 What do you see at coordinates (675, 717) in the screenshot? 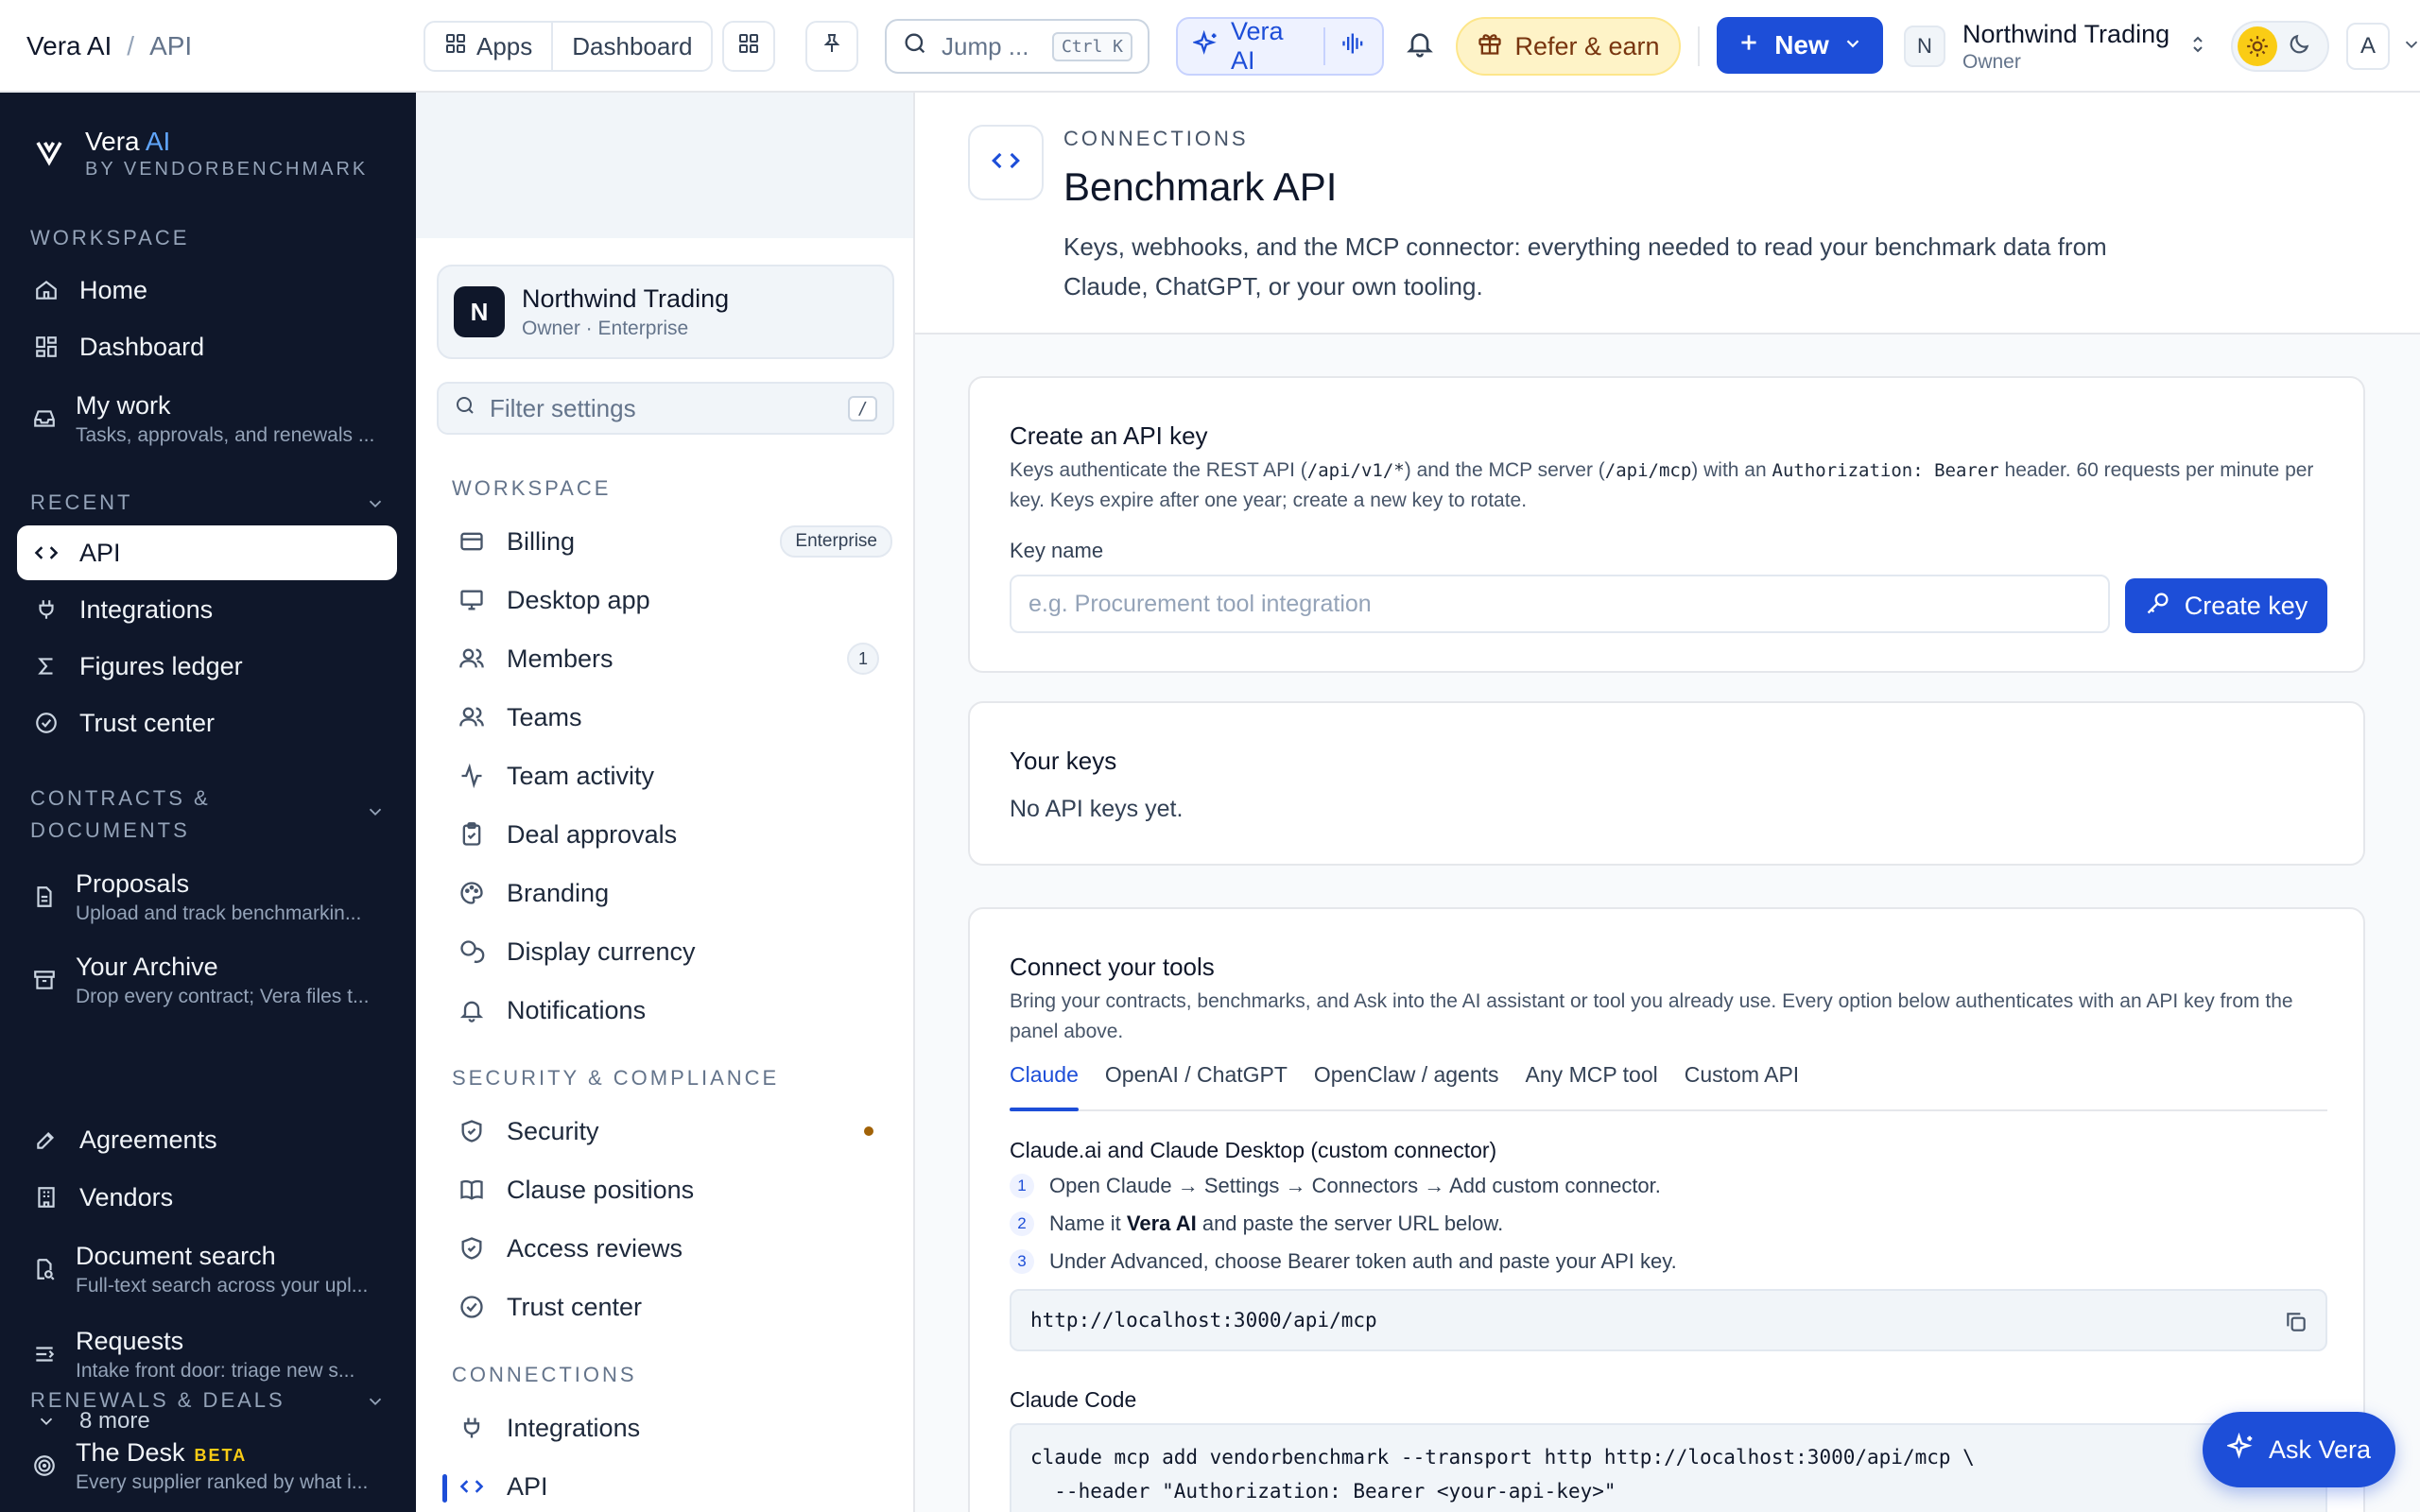
I see `settings-item-teams: Teams` at bounding box center [675, 717].